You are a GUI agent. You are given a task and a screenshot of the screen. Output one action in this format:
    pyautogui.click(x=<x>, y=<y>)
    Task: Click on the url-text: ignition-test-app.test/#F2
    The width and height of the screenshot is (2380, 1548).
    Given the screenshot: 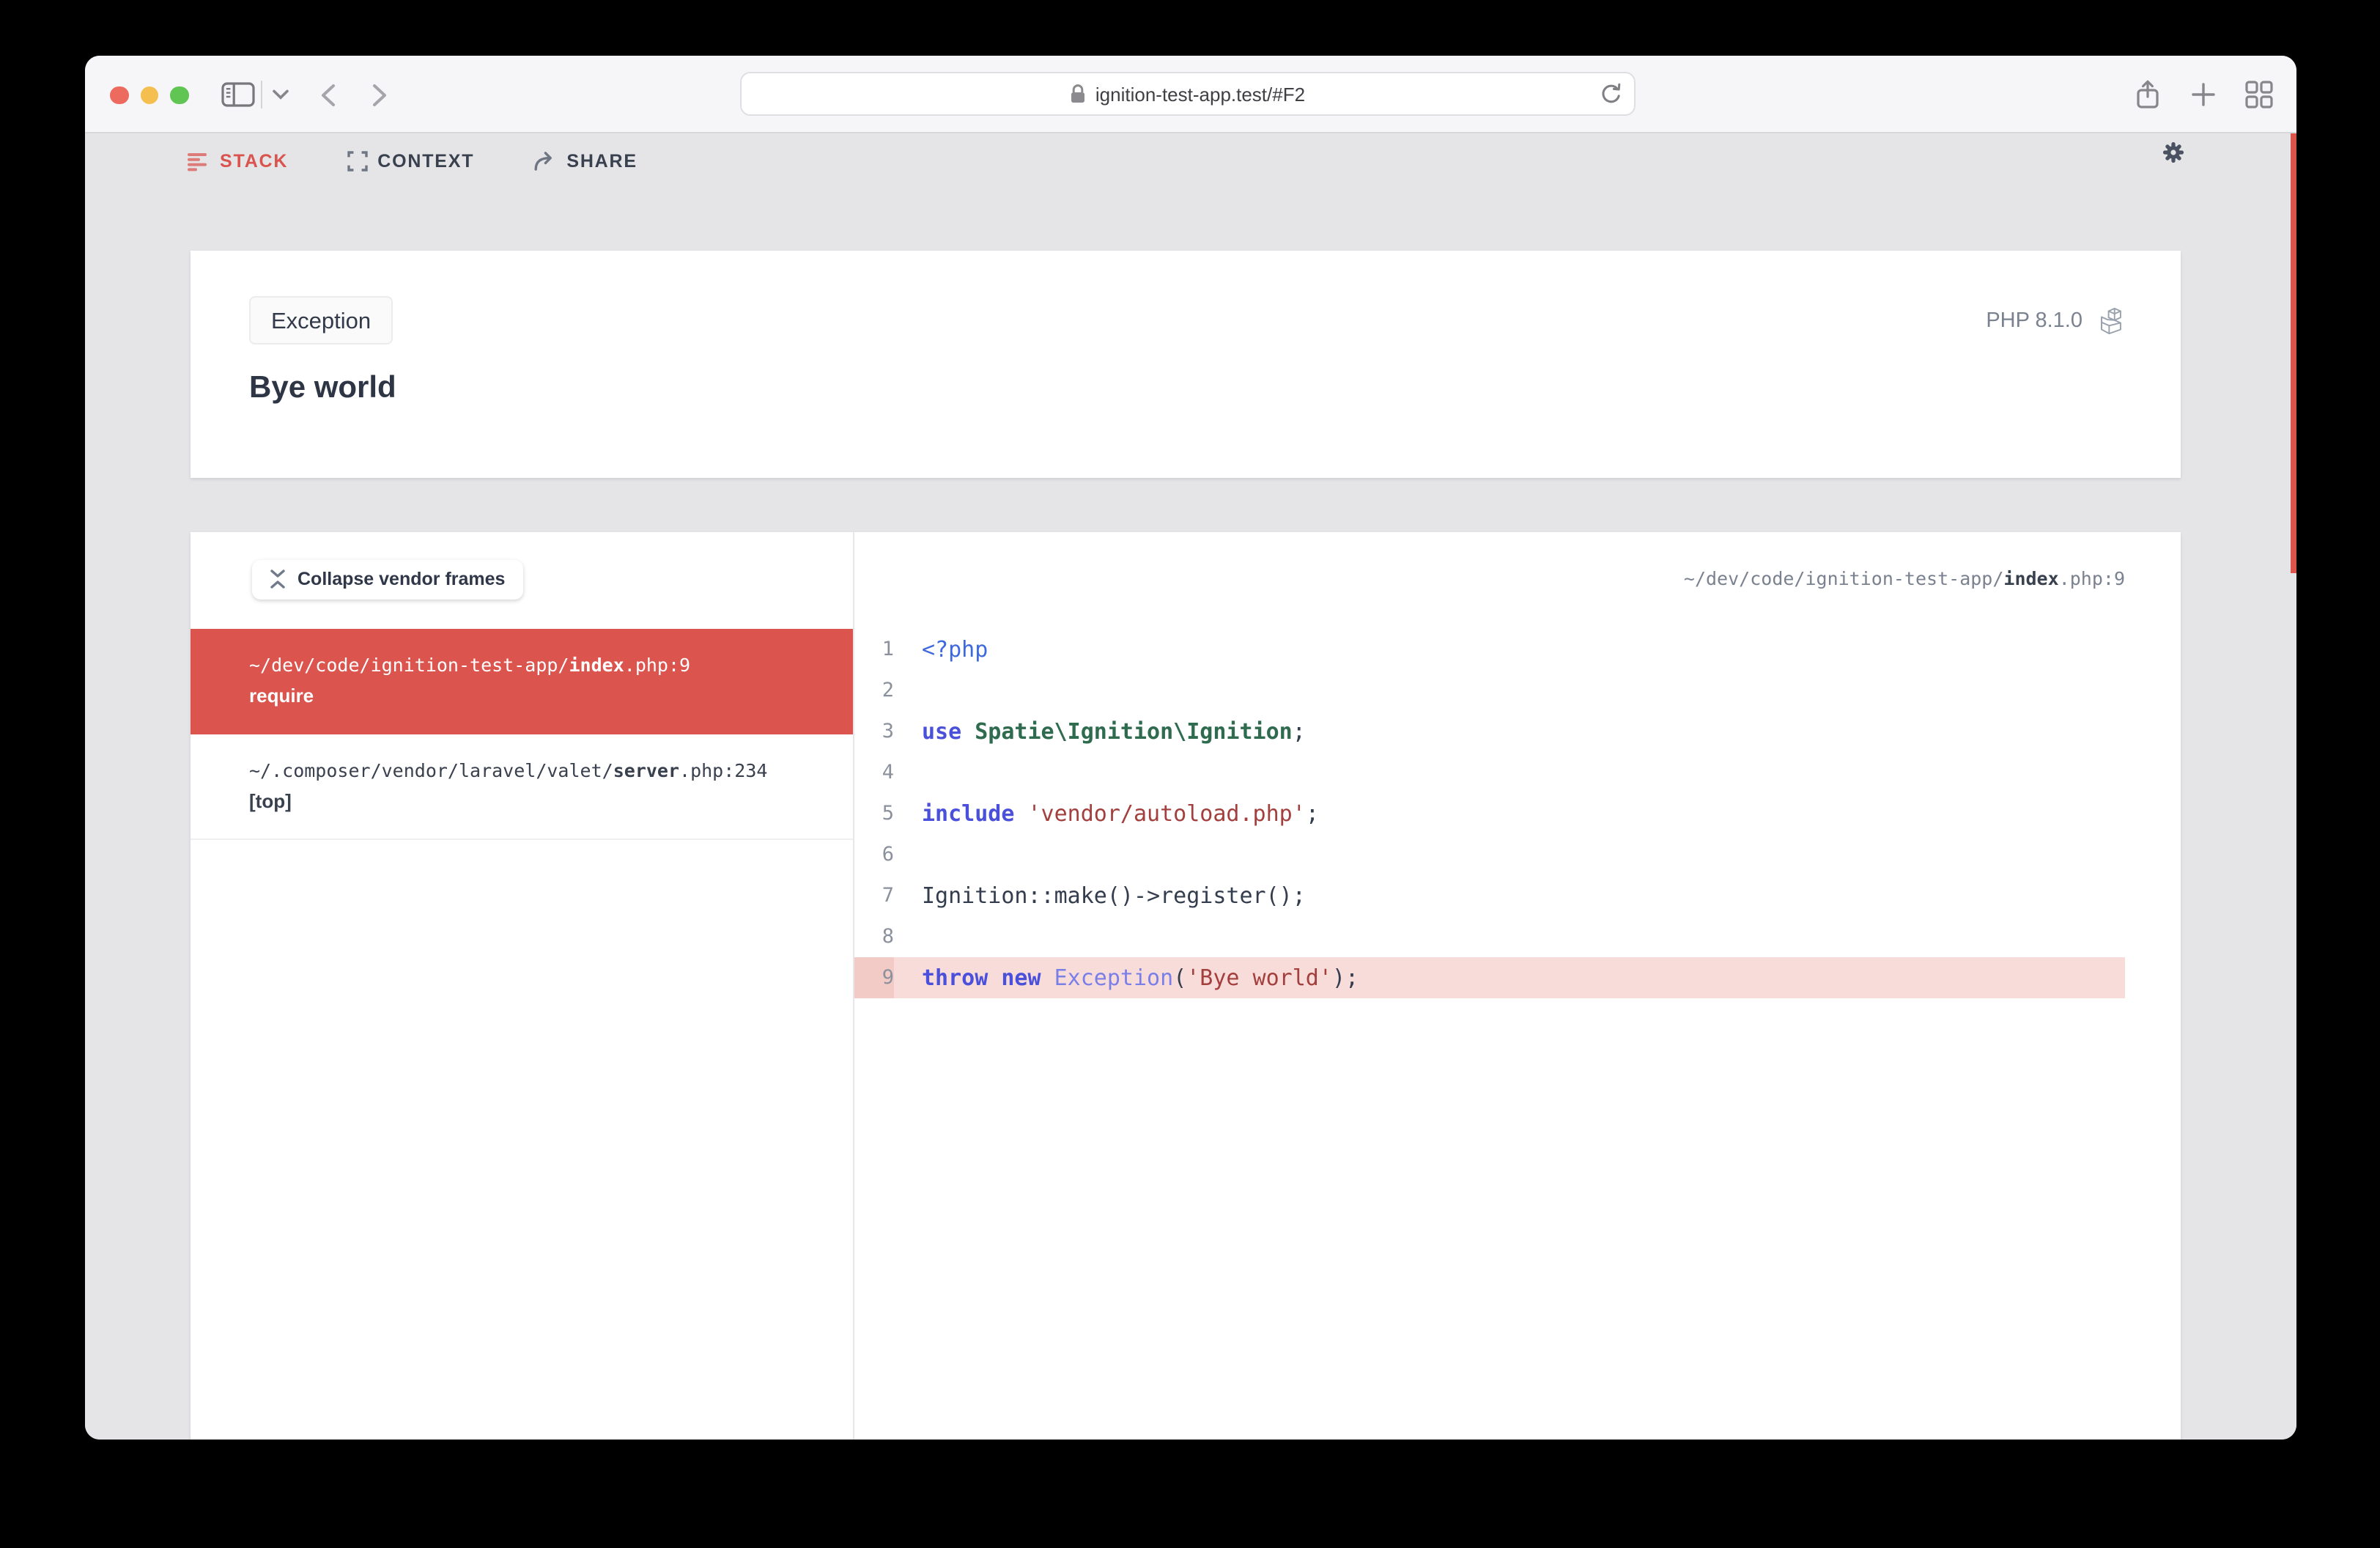 What is the action you would take?
    pyautogui.click(x=1200, y=94)
    